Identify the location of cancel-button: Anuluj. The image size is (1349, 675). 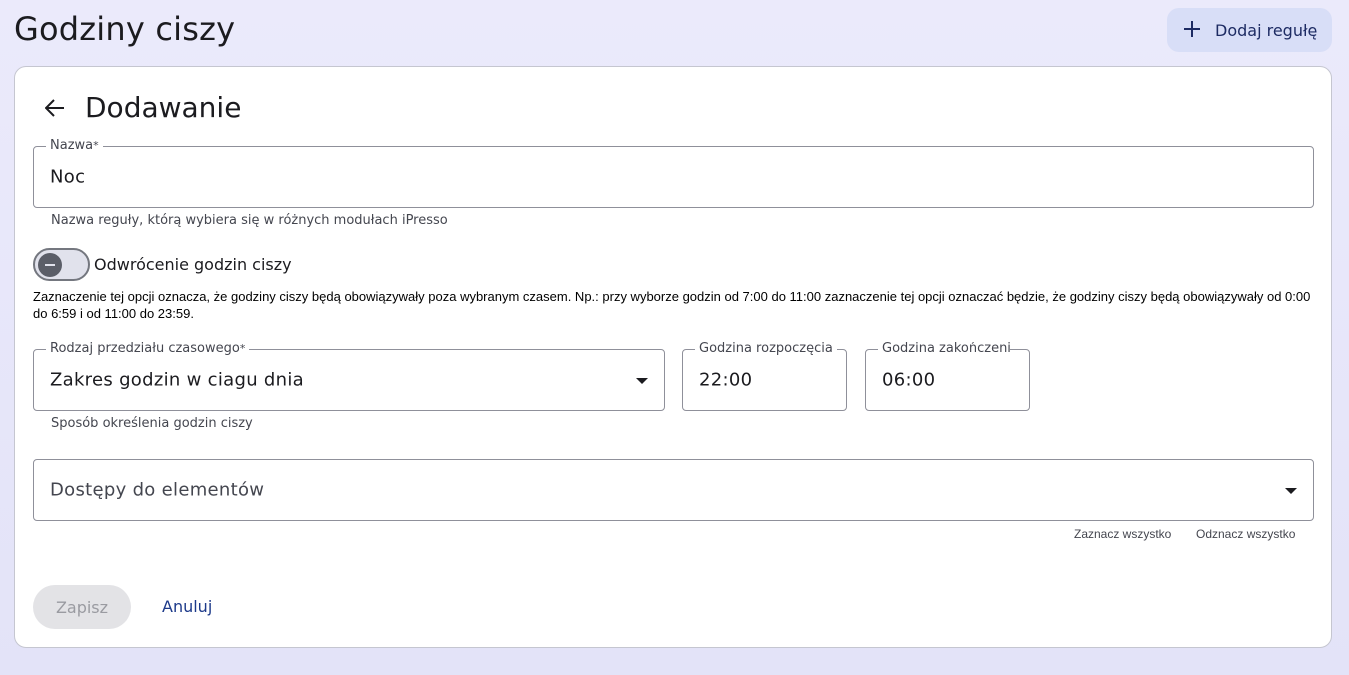
(187, 606).